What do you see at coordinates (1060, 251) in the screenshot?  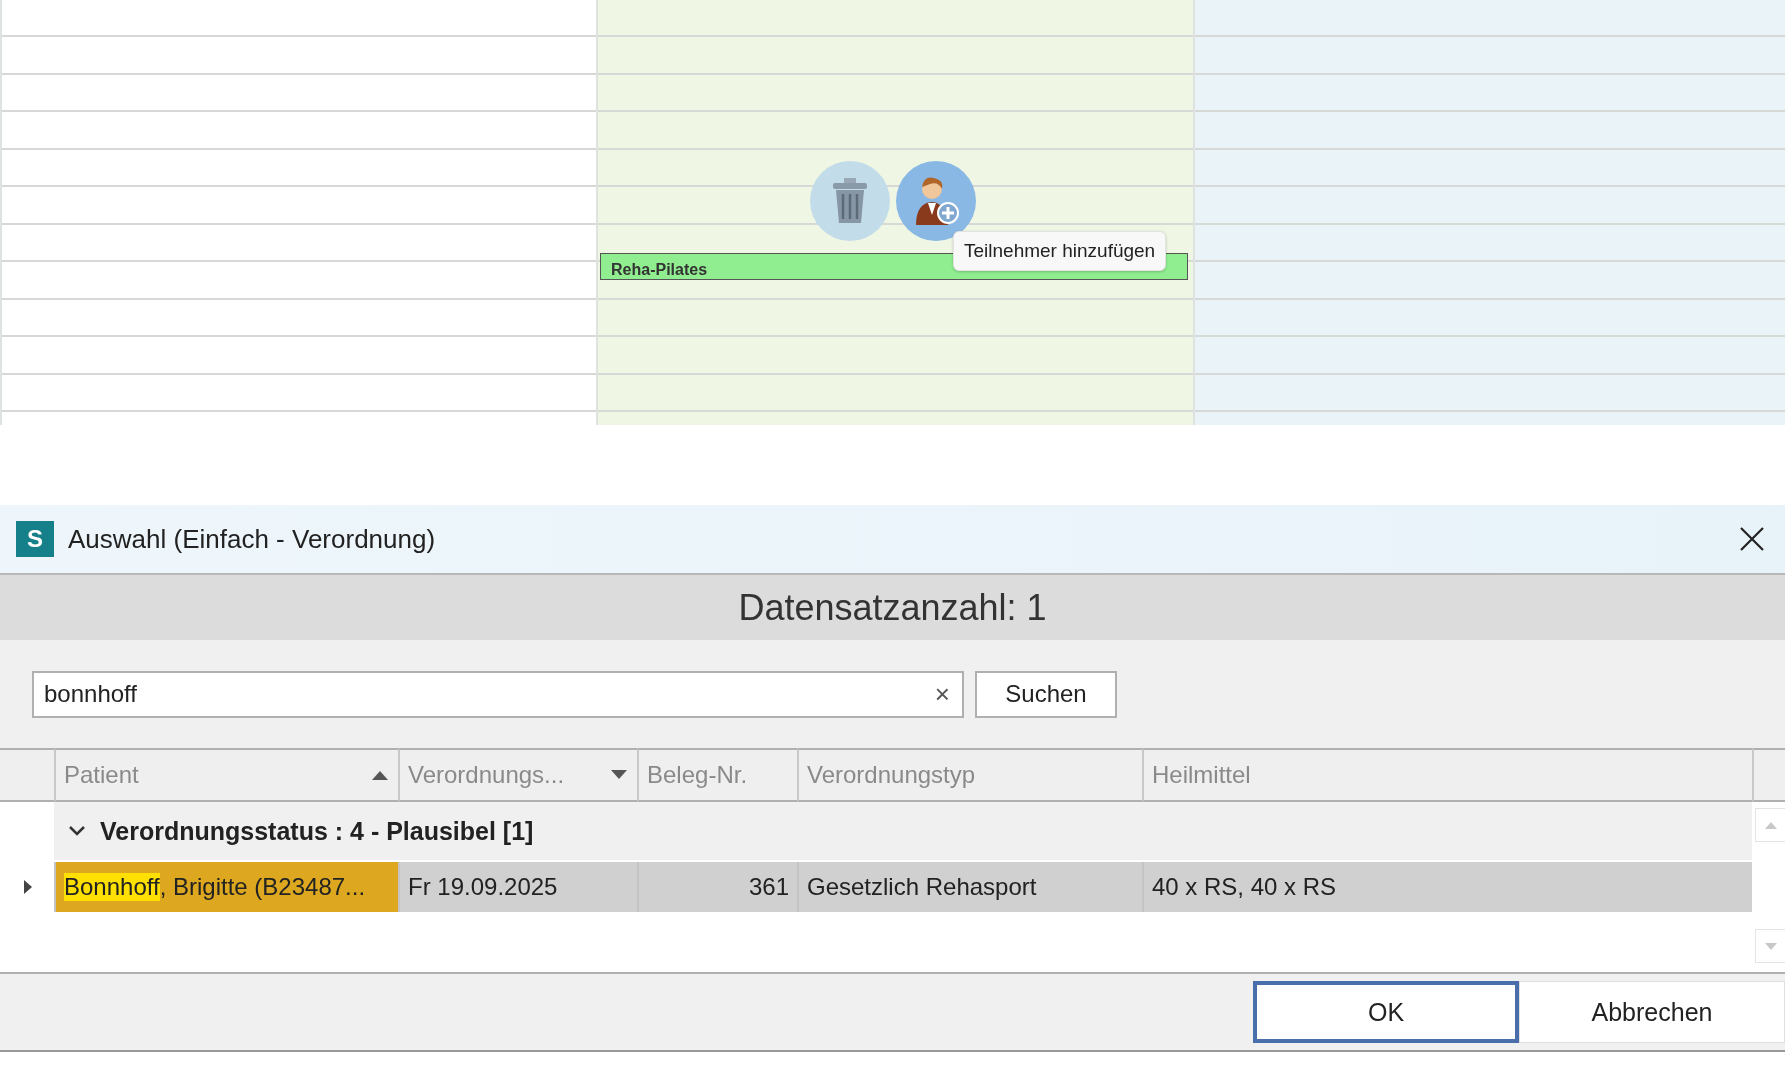 I see `tooltip: Teilnehmer hinzufügen` at bounding box center [1060, 251].